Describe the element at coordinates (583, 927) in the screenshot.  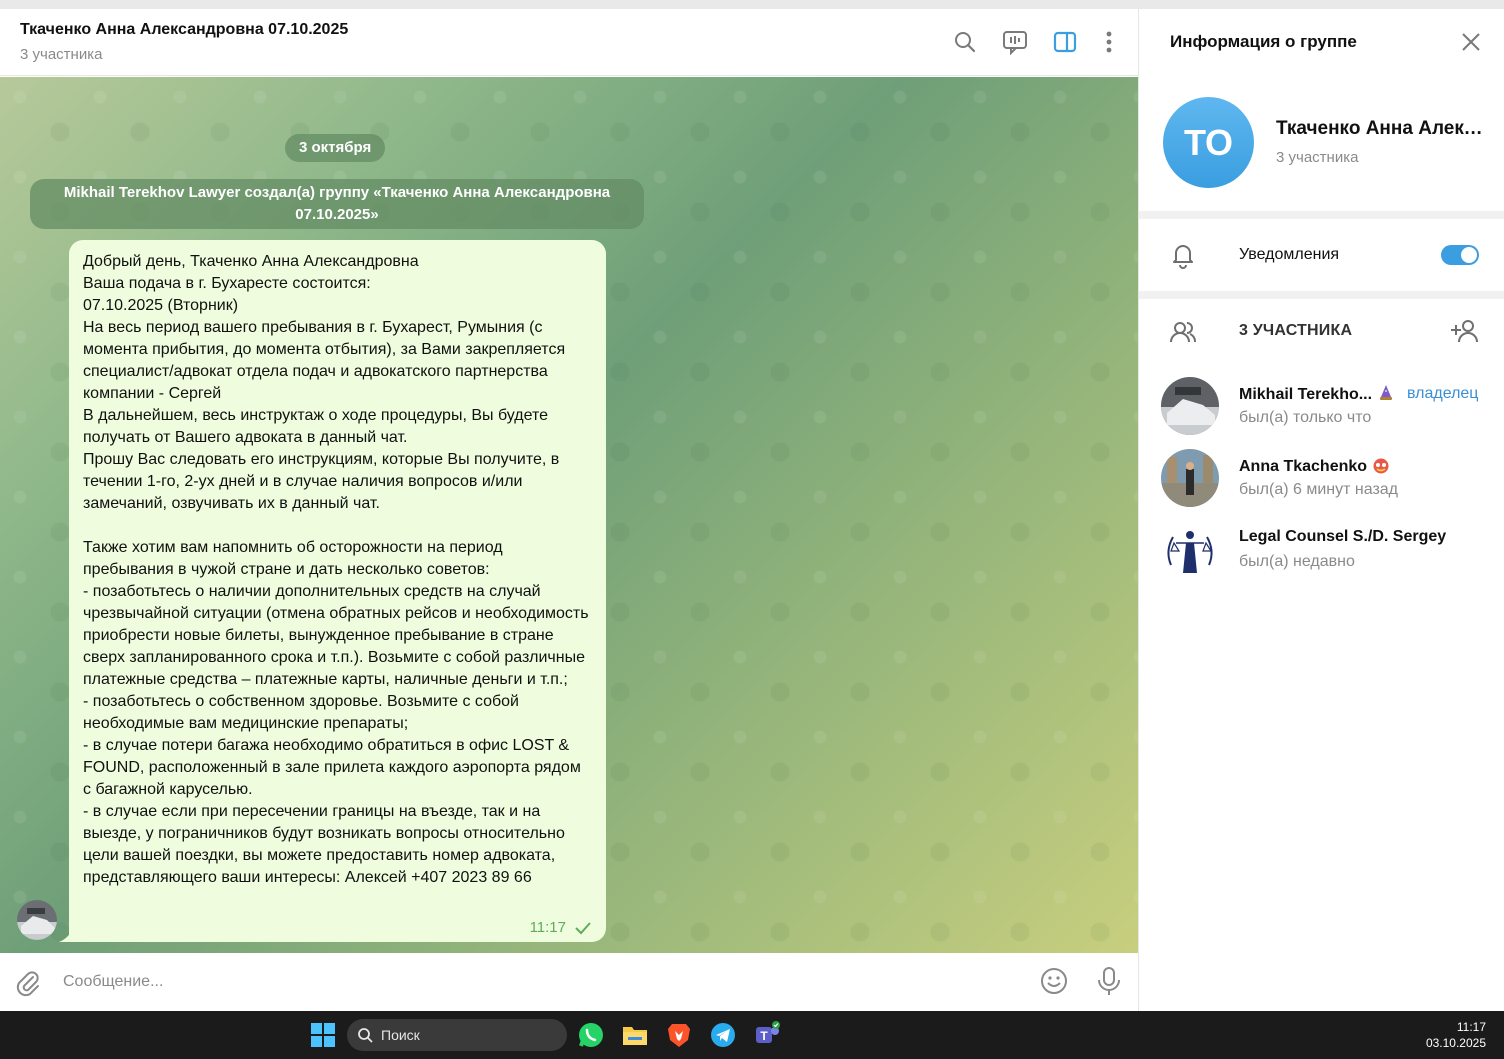
I see `check-icon` at that location.